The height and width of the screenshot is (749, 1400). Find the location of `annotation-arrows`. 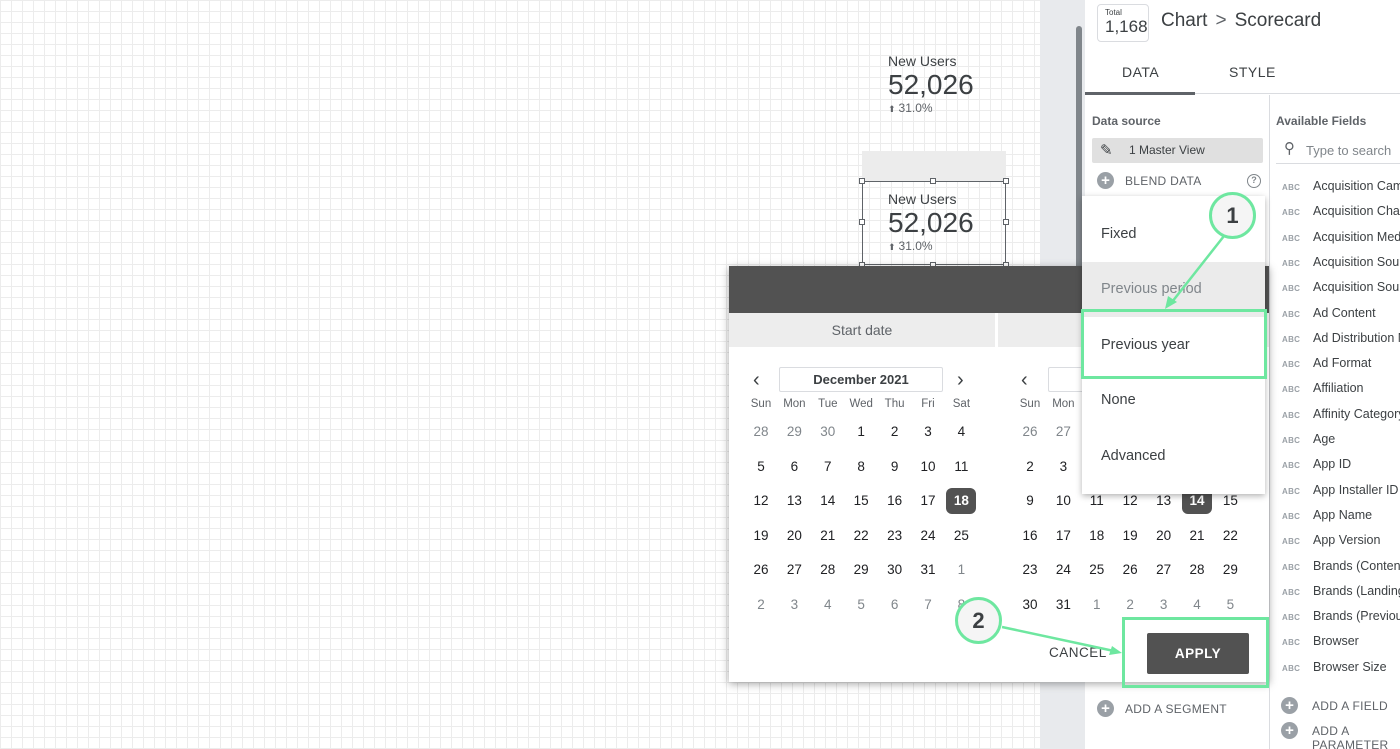

annotation-arrows is located at coordinates (1113, 445).